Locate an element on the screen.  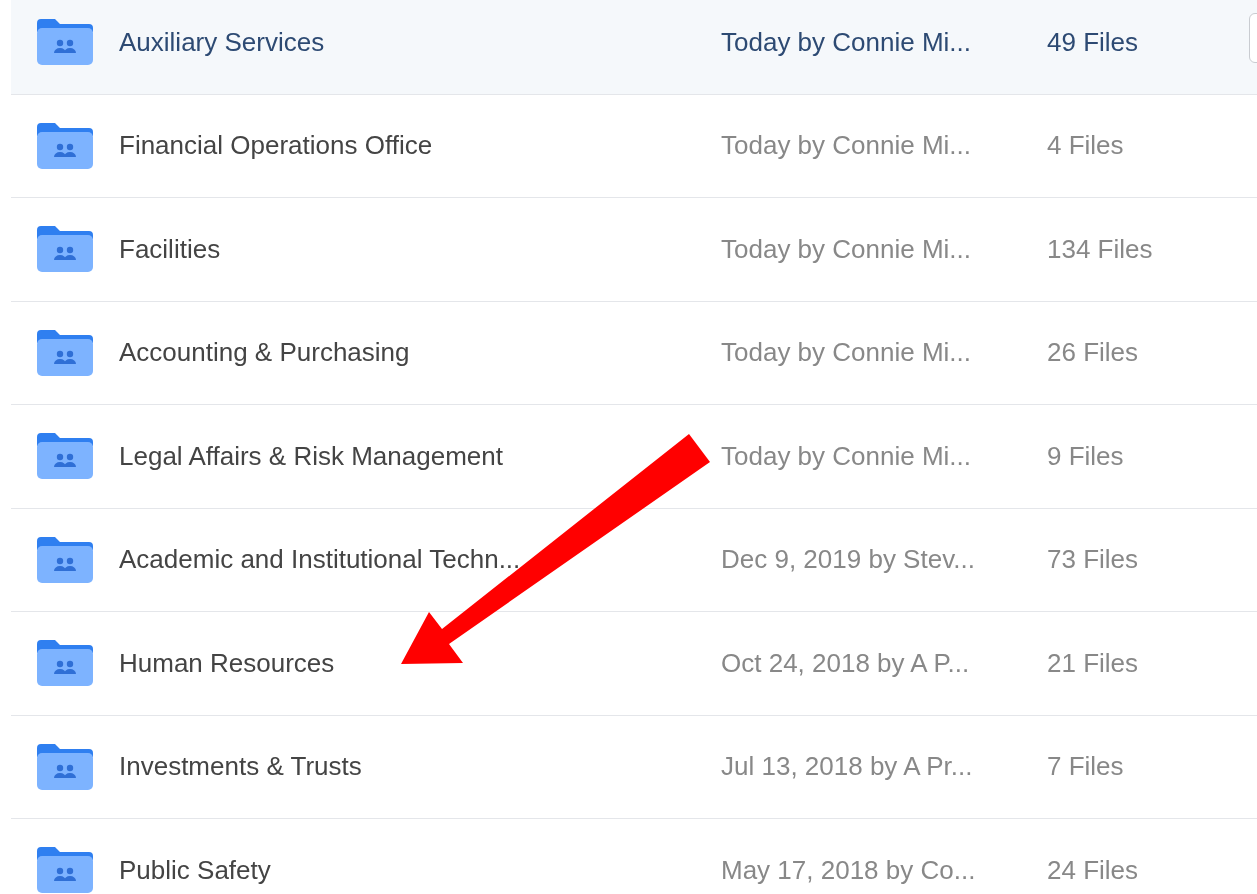
file-count: 49 Files is located at coordinates (1093, 42).